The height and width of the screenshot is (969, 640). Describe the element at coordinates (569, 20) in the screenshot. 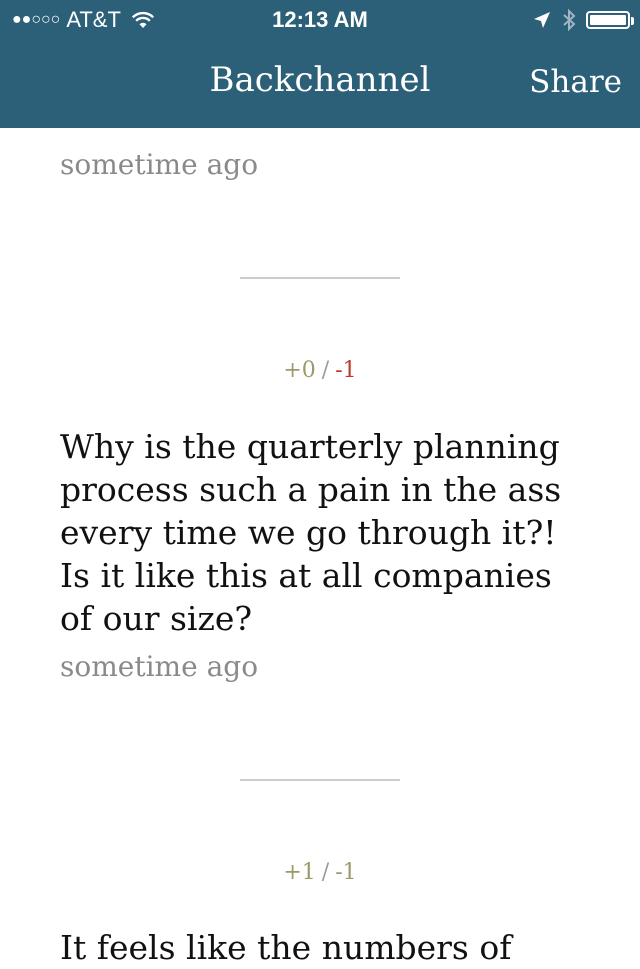

I see `bluetooth-icon` at that location.